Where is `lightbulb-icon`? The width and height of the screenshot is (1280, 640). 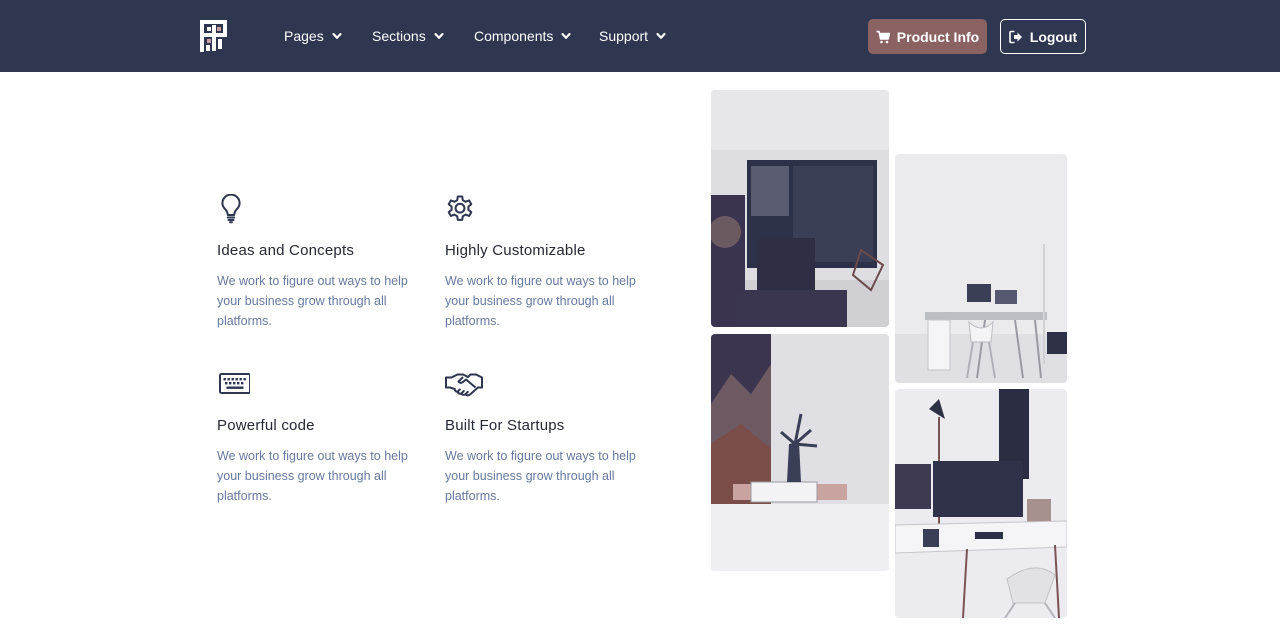
lightbulb-icon is located at coordinates (231, 209).